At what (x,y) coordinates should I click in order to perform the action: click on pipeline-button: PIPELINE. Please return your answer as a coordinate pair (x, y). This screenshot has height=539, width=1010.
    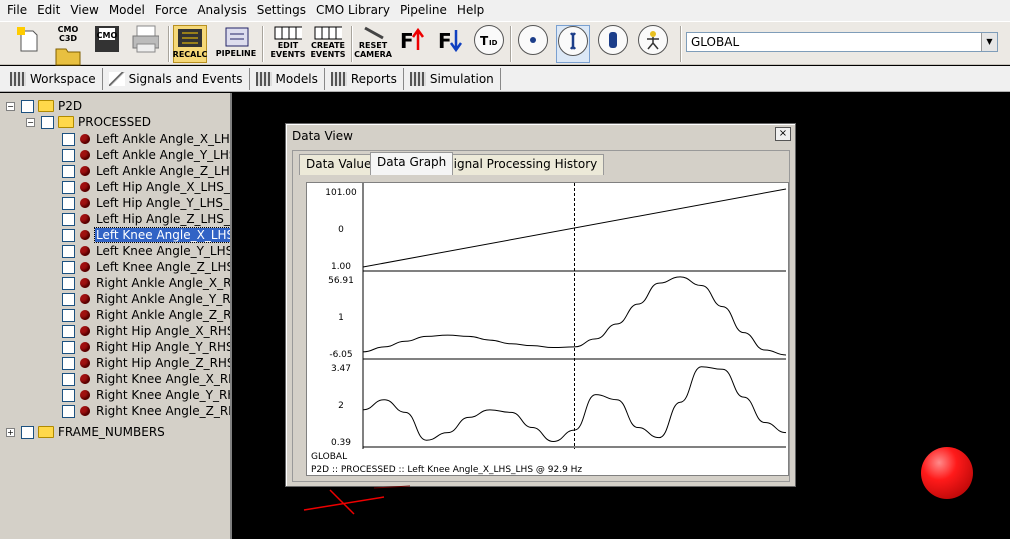
    Looking at the image, I should click on (236, 44).